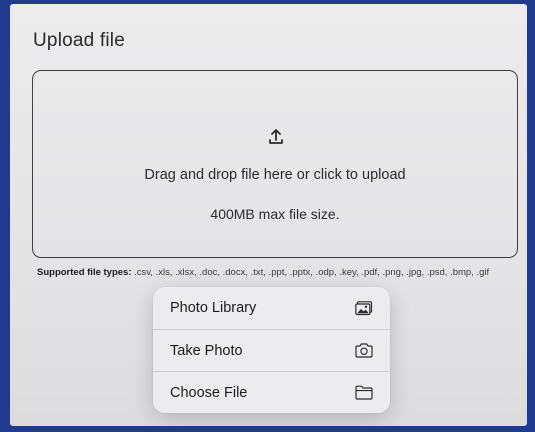  I want to click on upload-source-menu: Photo Library Take Photo Choose File, so click(271, 350).